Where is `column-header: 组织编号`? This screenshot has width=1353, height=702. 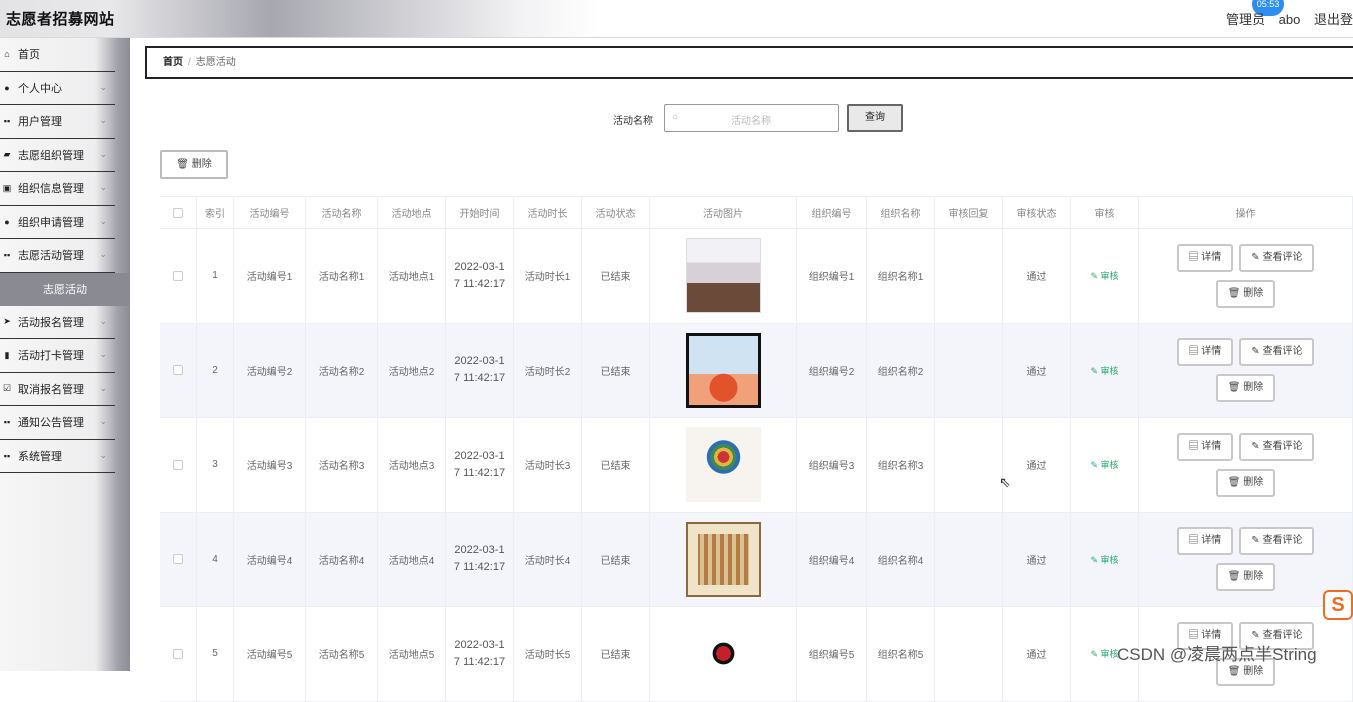 column-header: 组织编号 is located at coordinates (832, 212).